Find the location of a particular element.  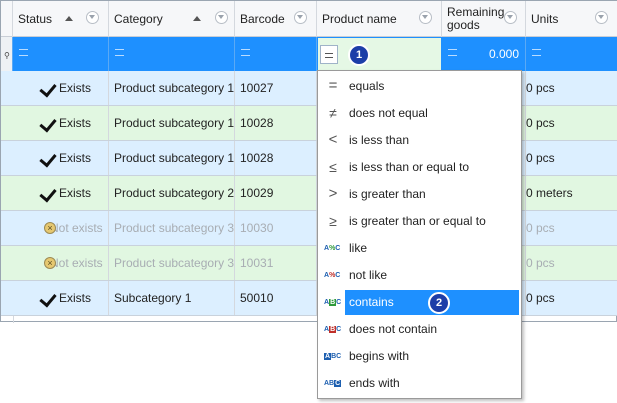

menu-item-label: is greater than is located at coordinates (387, 194).